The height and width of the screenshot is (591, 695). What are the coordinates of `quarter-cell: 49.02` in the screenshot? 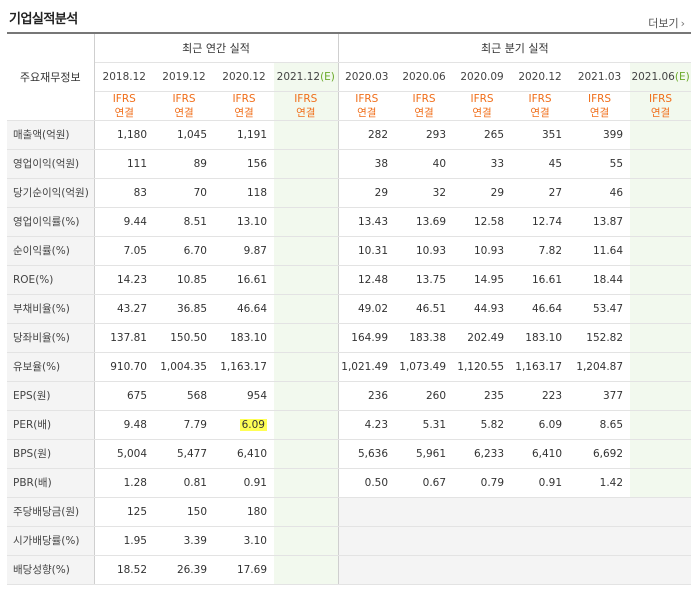 It's located at (367, 309).